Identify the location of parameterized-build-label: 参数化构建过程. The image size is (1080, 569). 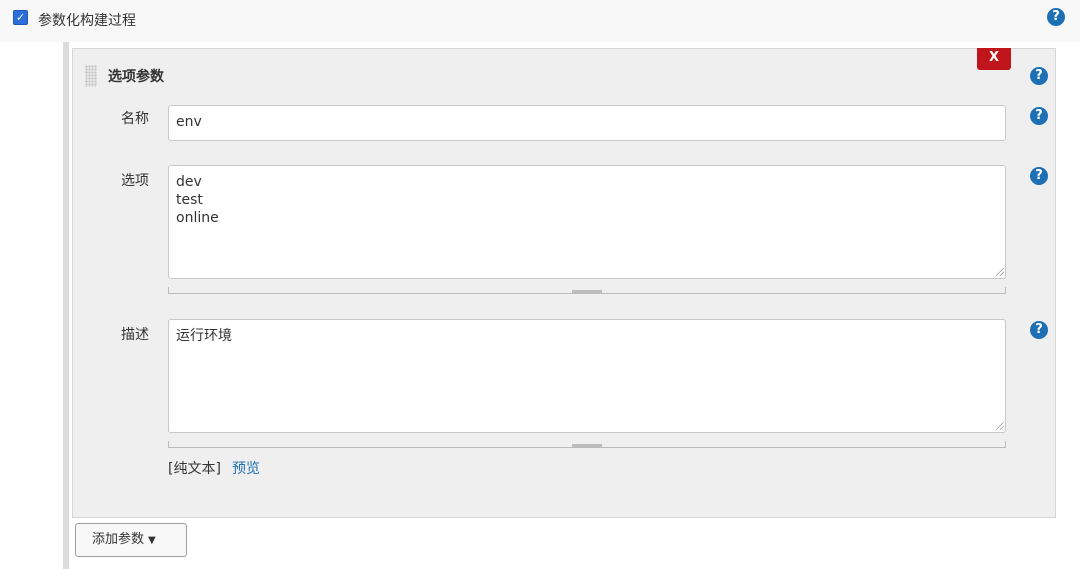
(87, 21).